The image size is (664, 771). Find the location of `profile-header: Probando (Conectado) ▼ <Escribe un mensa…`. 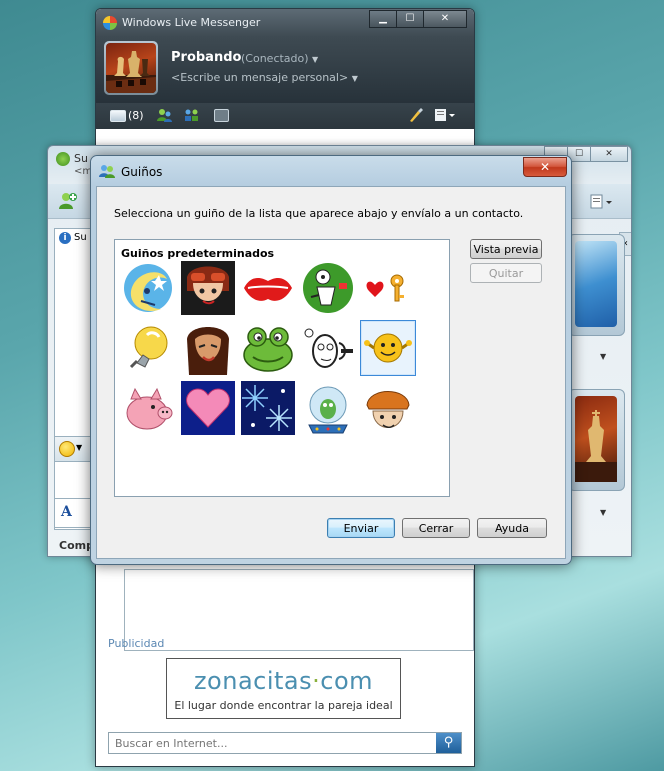

profile-header: Probando (Conectado) ▼ <Escribe un mensa… is located at coordinates (285, 70).